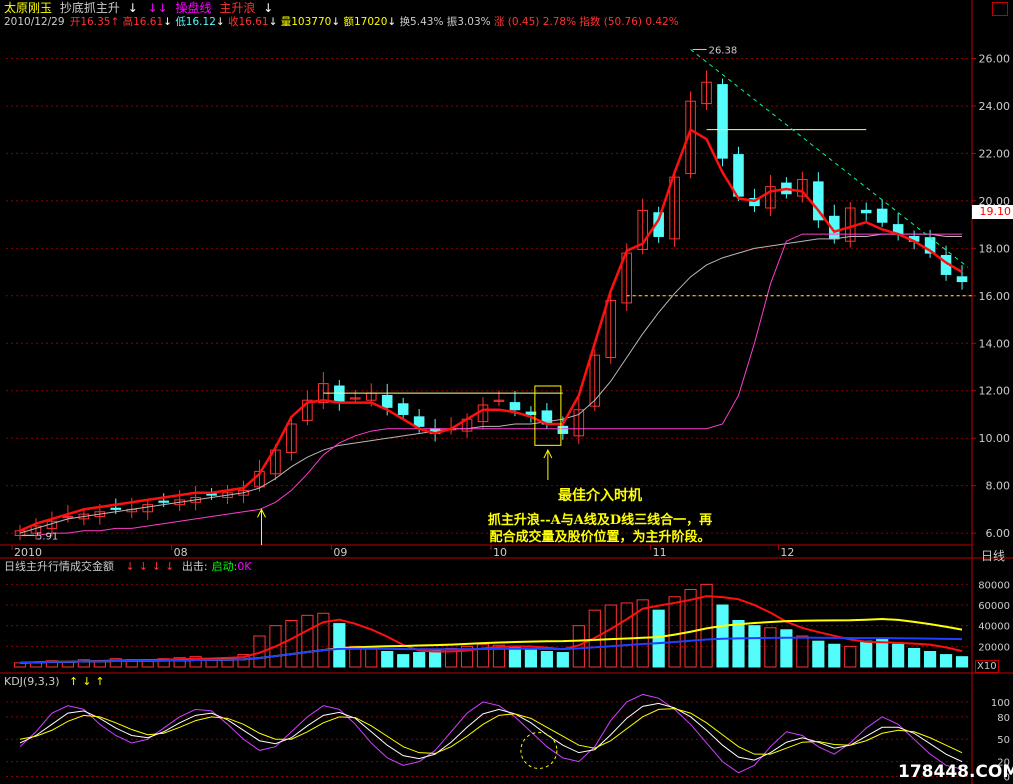  I want to click on kdj-panel-title-bar: KDJ(9,3,3) ↑↓↑, so click(56, 682).